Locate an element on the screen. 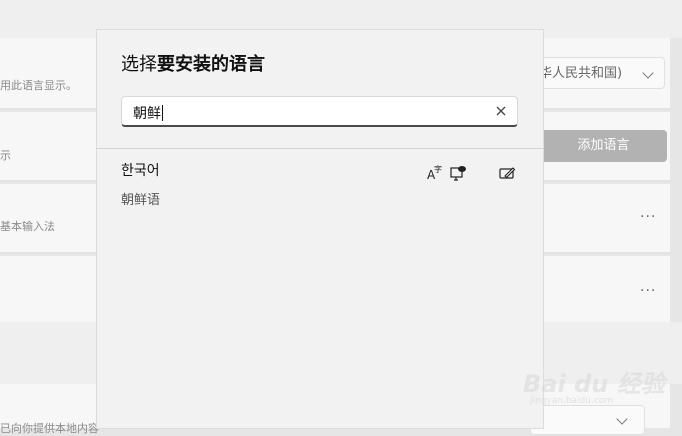  regional-hint: 已向你提供本地内容 is located at coordinates (49, 428).